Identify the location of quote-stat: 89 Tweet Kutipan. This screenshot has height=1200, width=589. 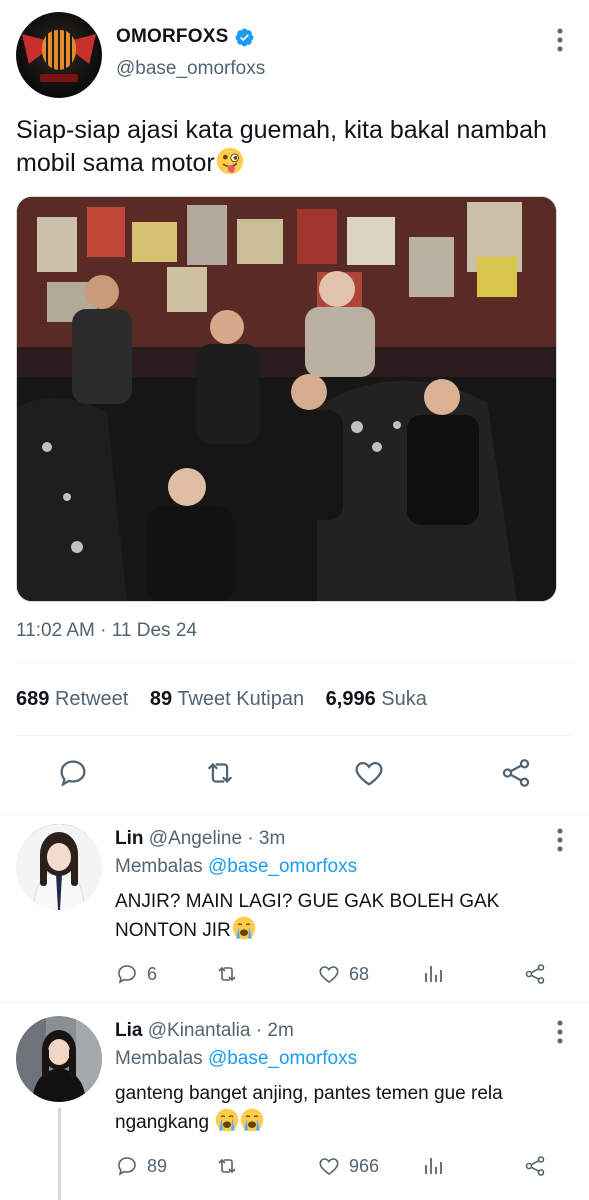
(227, 699).